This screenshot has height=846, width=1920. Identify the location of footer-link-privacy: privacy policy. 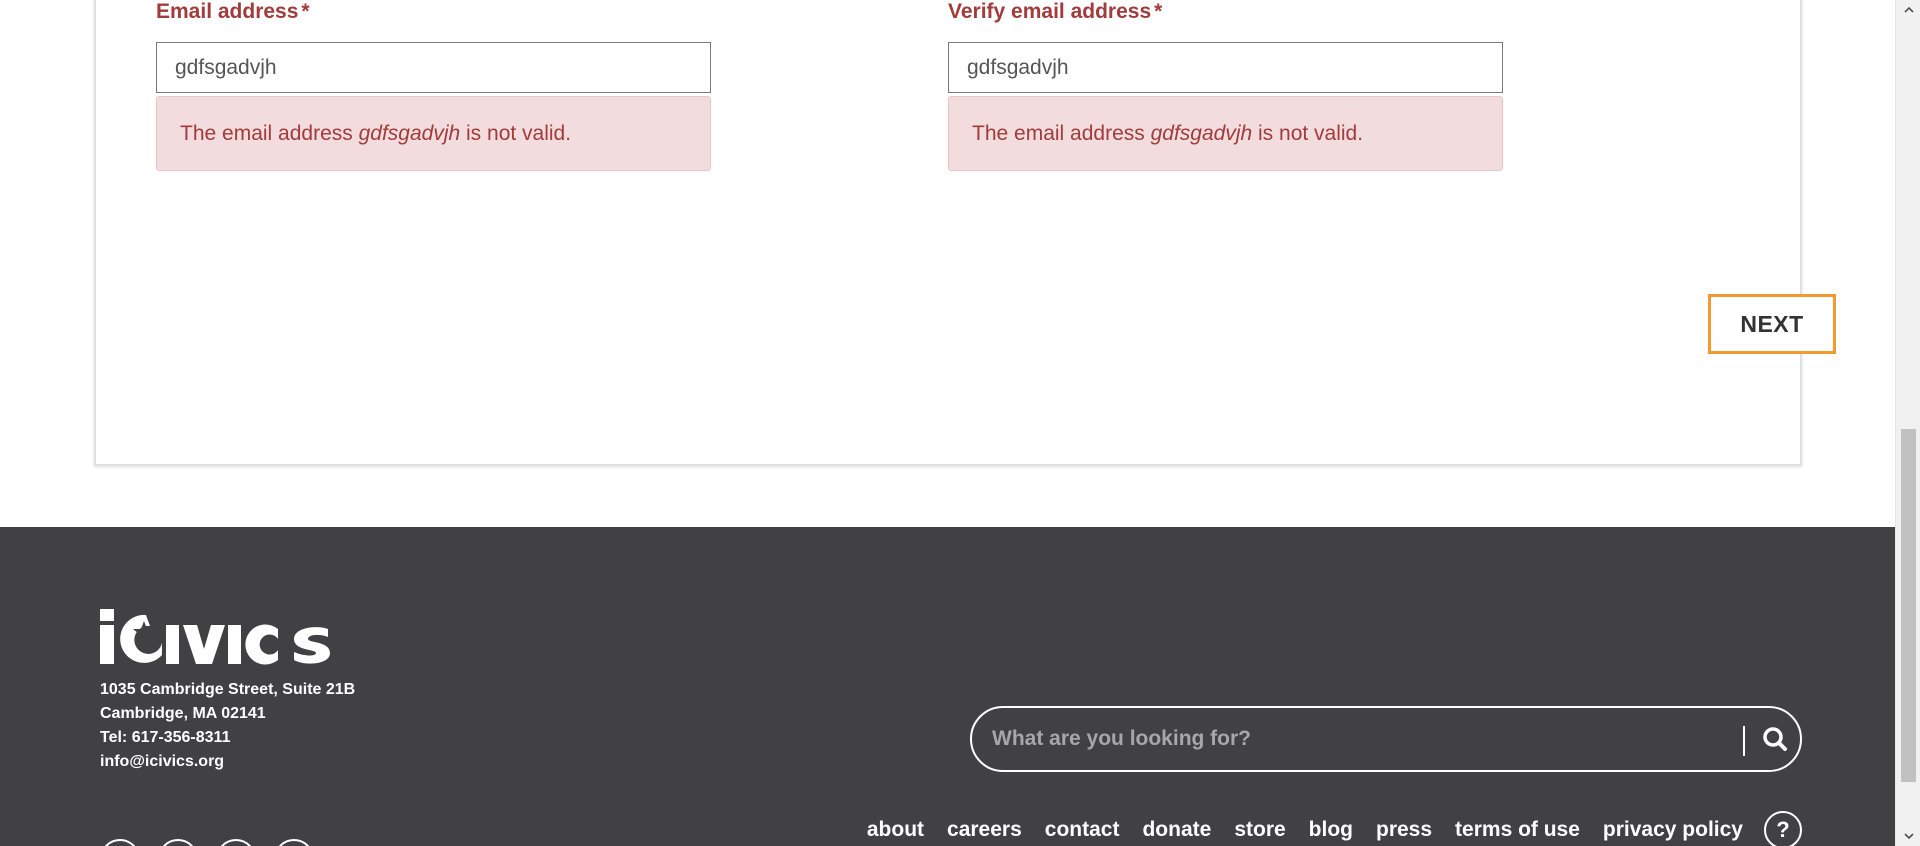
(1673, 830).